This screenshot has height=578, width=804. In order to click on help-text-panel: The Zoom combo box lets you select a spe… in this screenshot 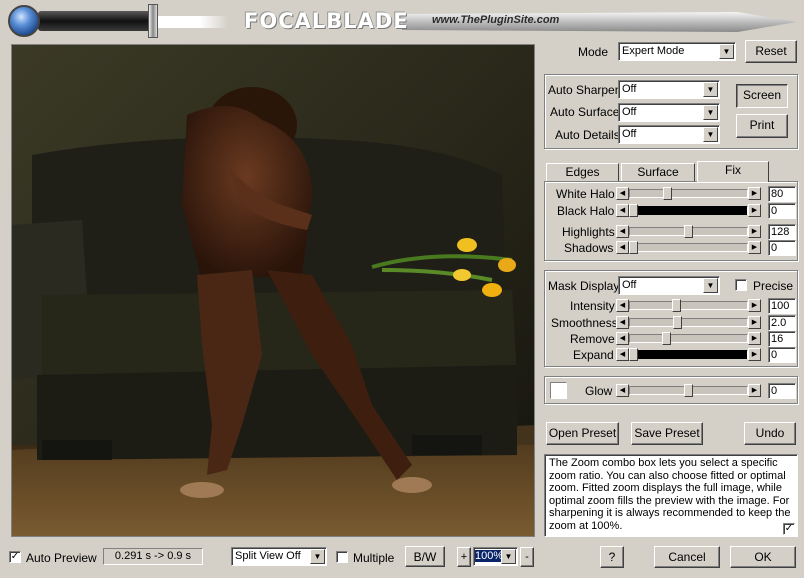, I will do `click(671, 495)`.